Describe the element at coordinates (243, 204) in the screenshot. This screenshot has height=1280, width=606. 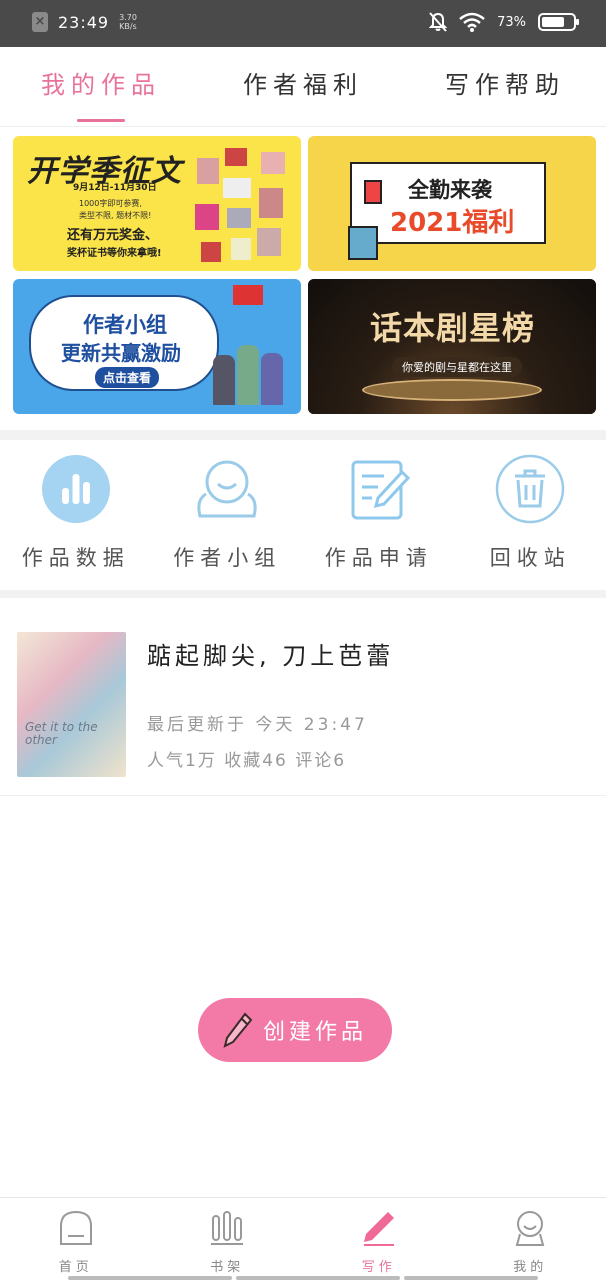
I see `photo-collage` at that location.